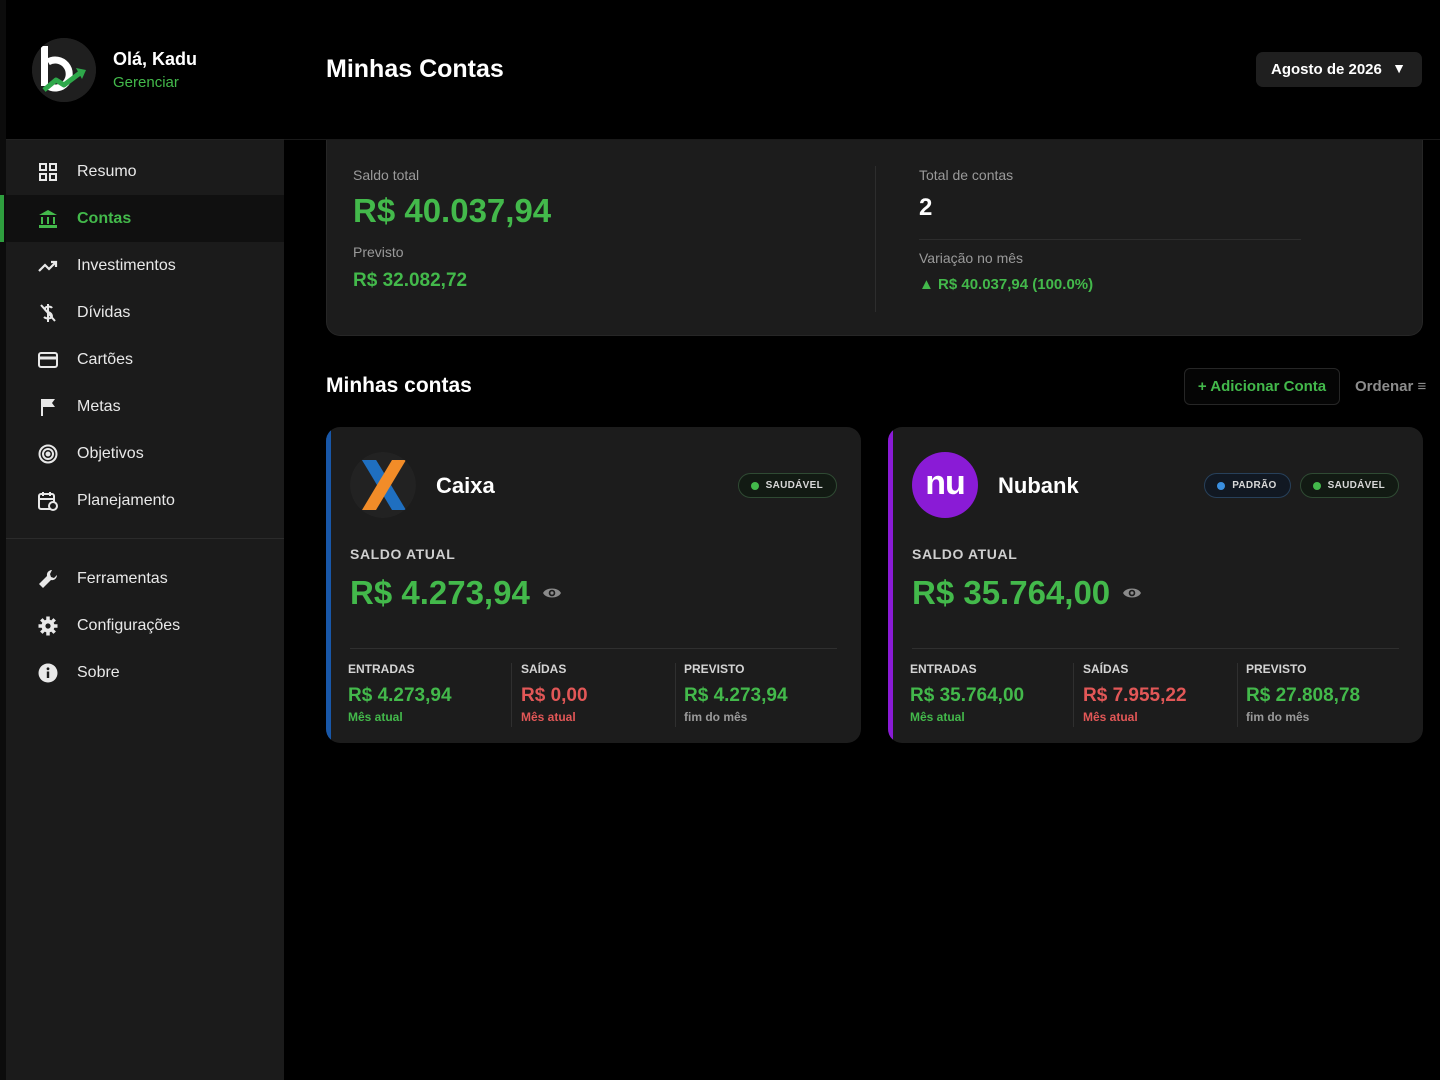  I want to click on account-count-label: Total de contas, so click(966, 175).